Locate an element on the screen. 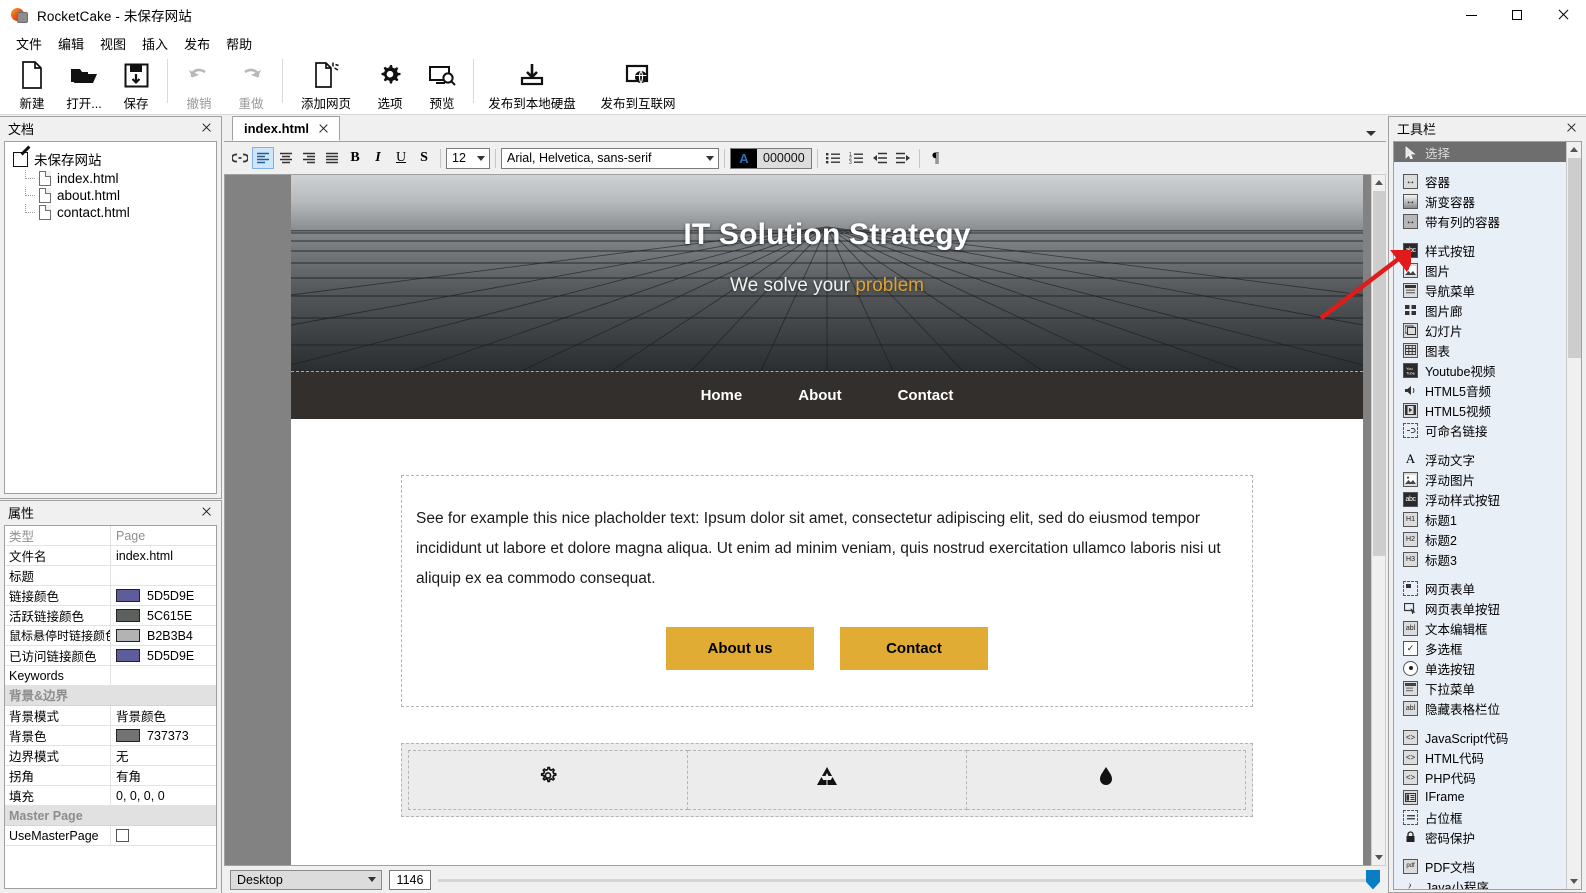  property-row-bg-color: 背景色 737373 is located at coordinates (110, 735).